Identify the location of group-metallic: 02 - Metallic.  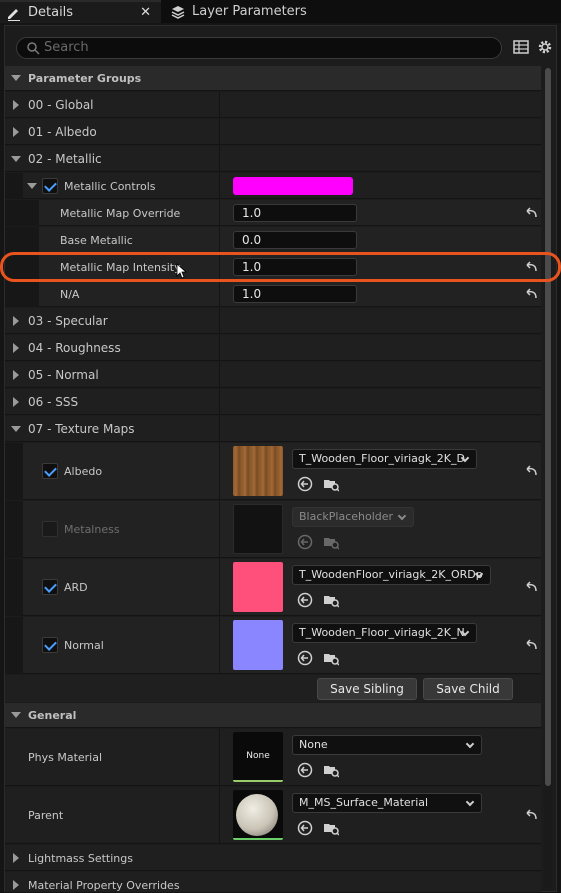
(273, 159).